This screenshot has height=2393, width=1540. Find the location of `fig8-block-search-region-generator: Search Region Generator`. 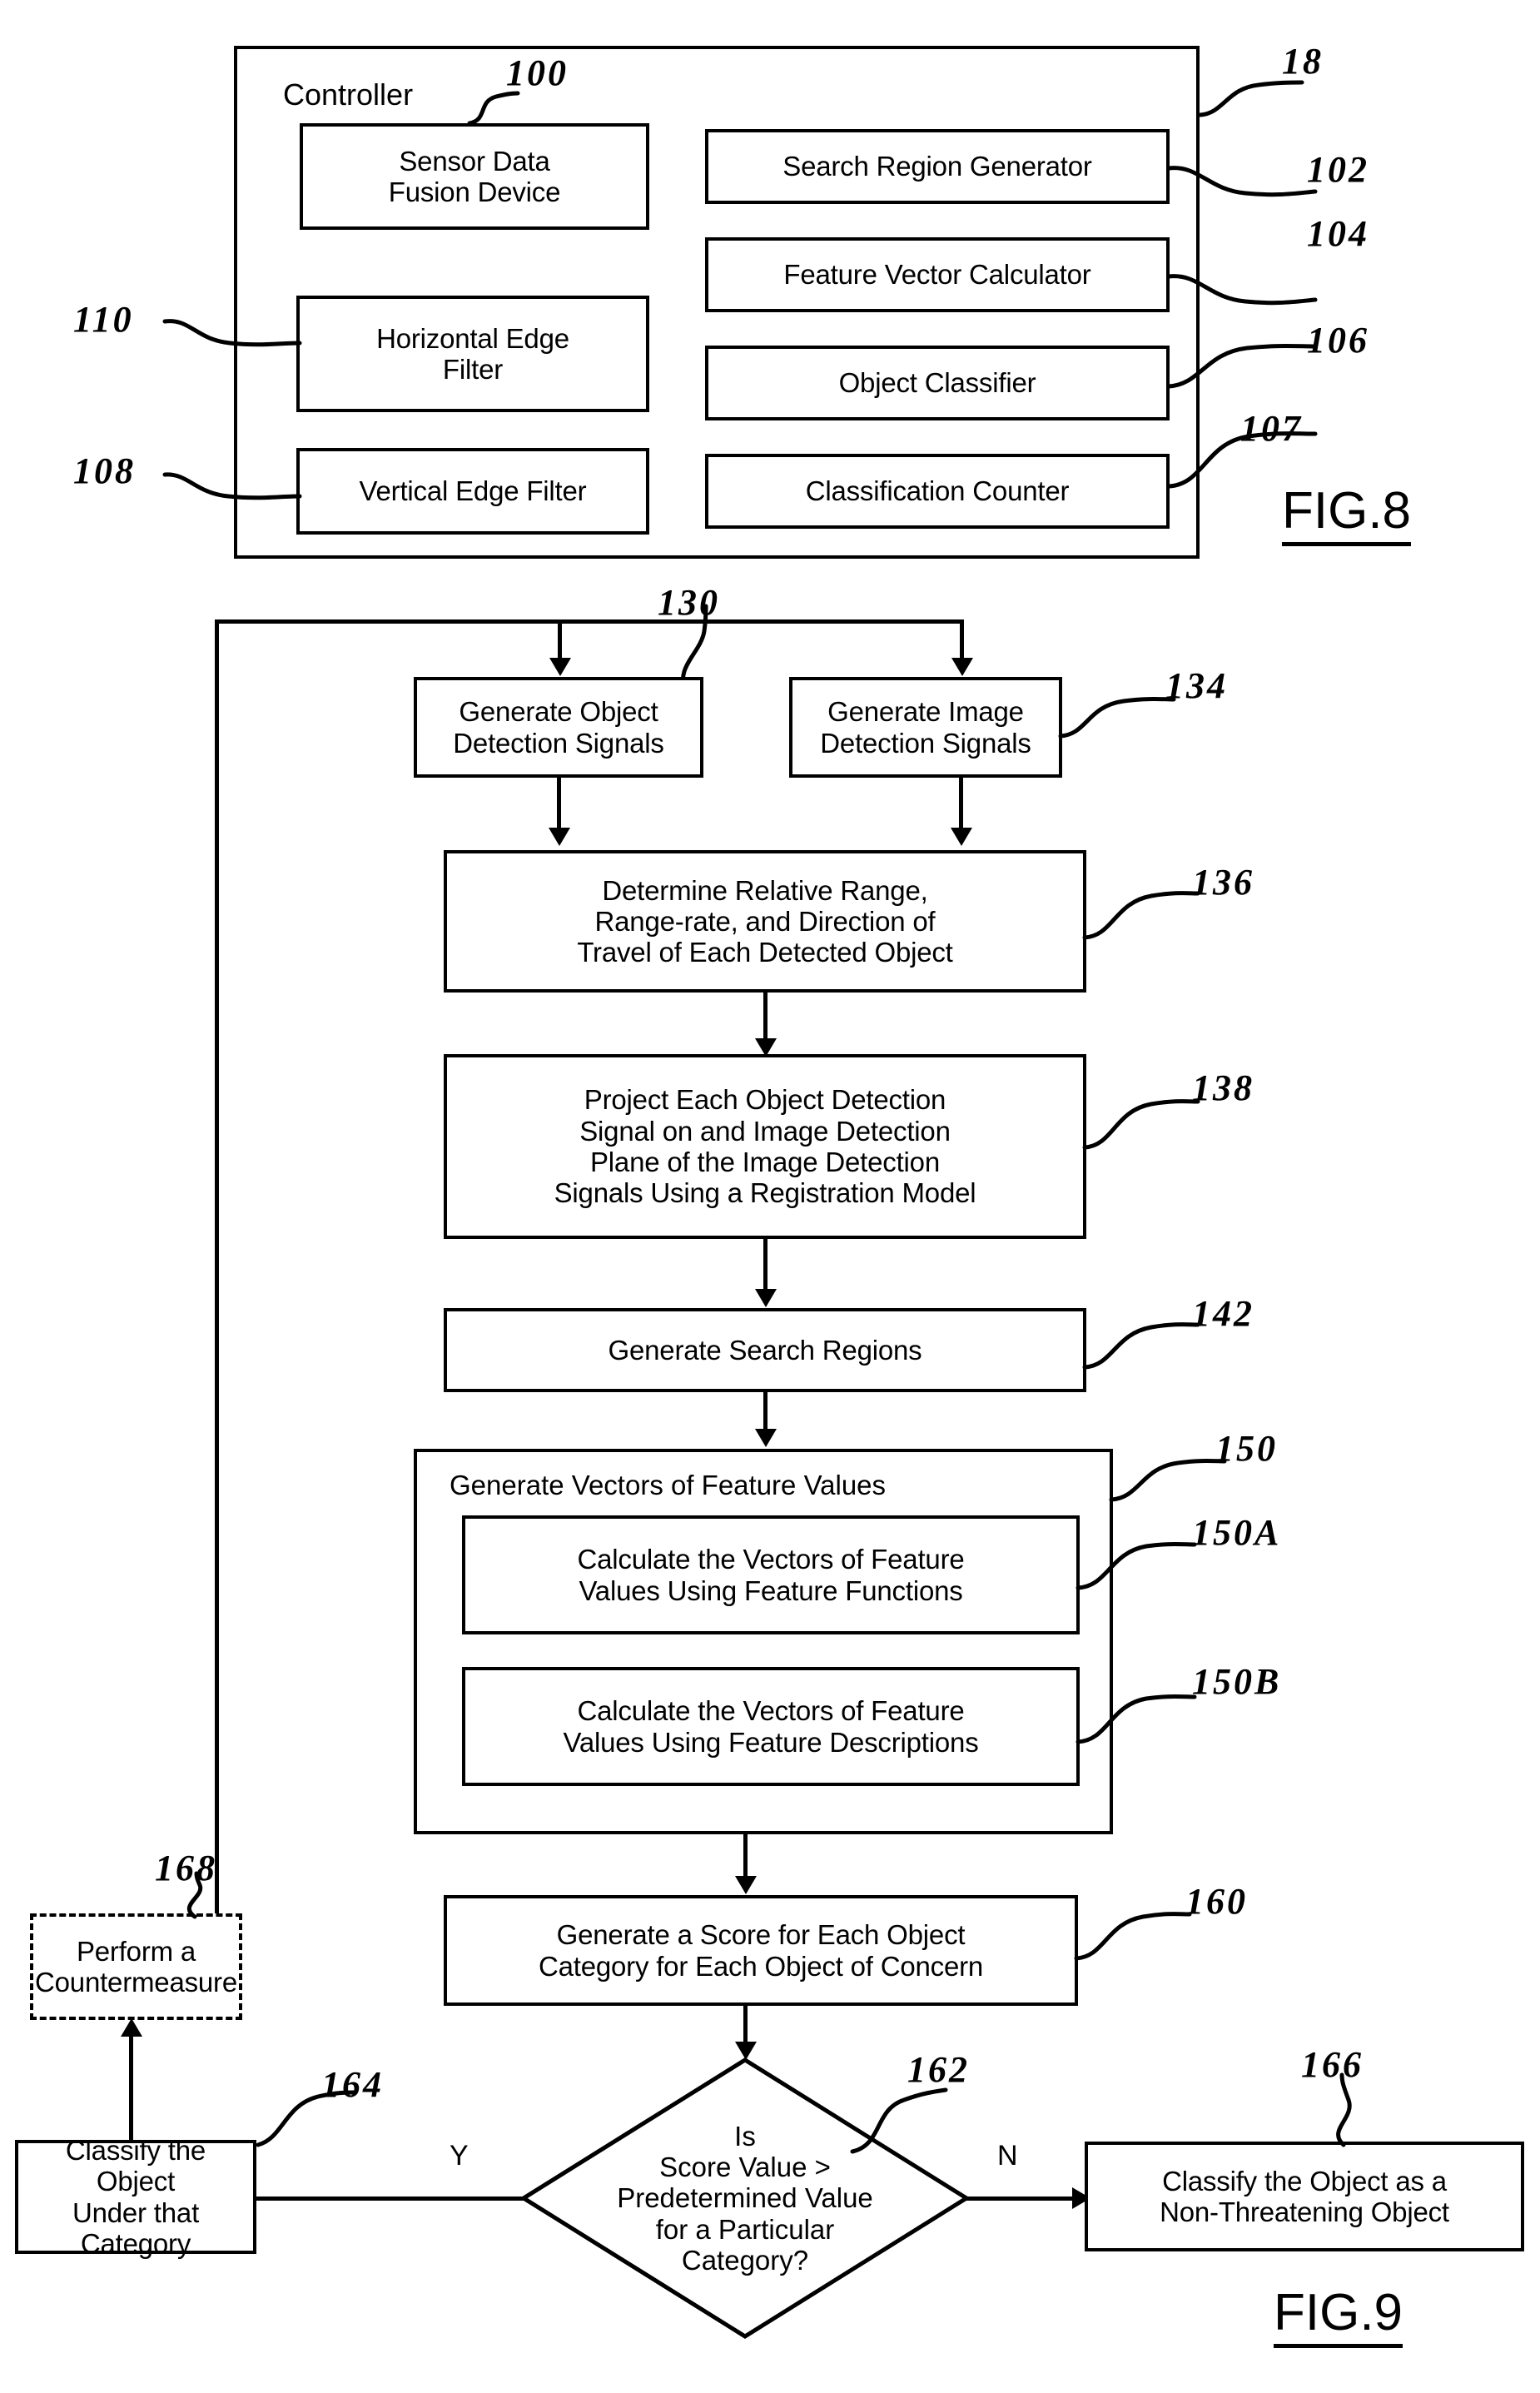

fig8-block-search-region-generator: Search Region Generator is located at coordinates (937, 166).